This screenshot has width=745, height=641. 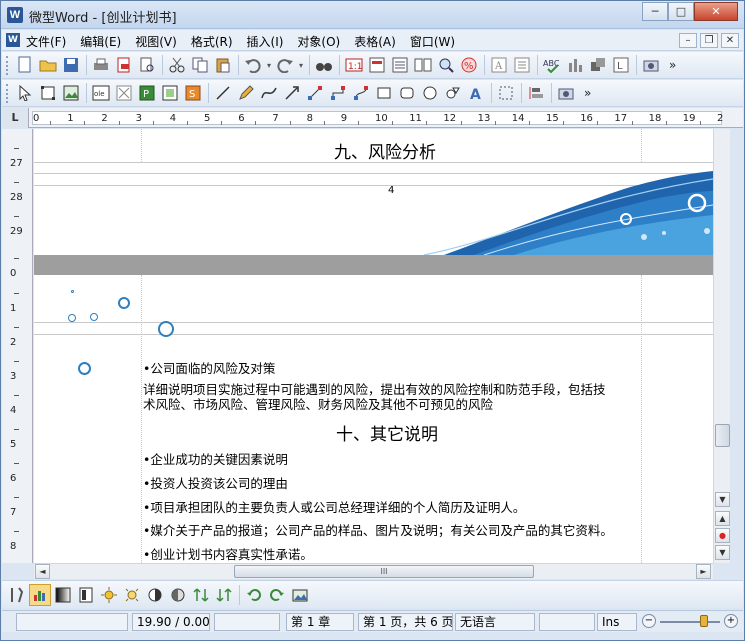 What do you see at coordinates (277, 595) in the screenshot?
I see `rotate-right-icon` at bounding box center [277, 595].